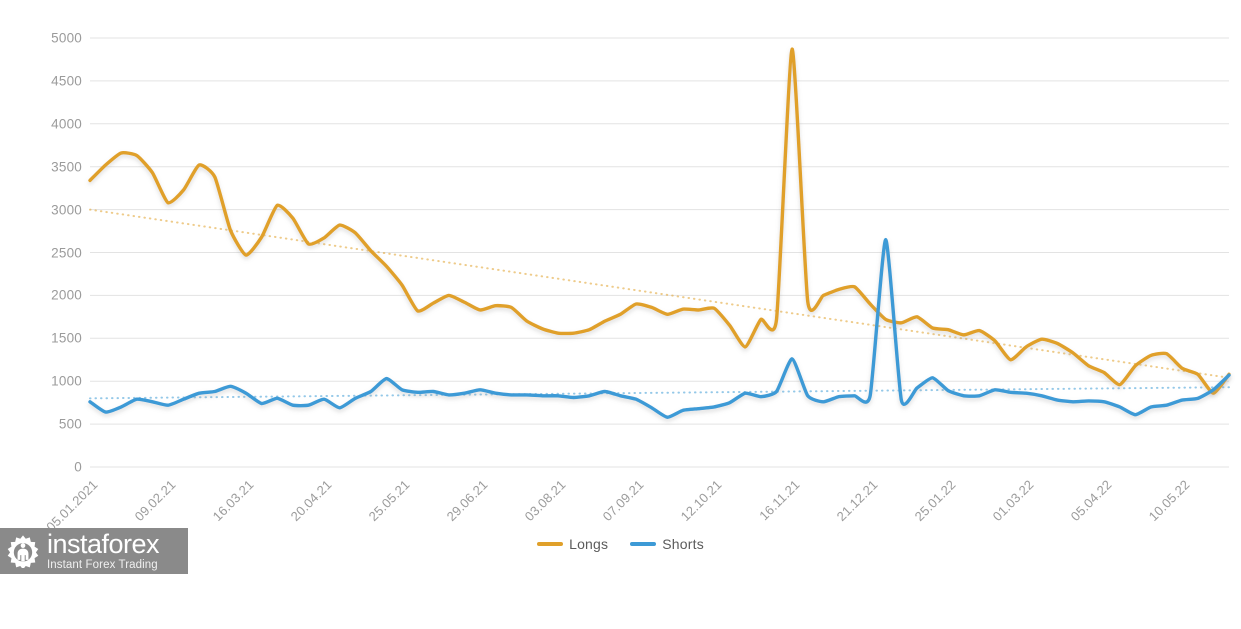 Image resolution: width=1241 pixels, height=629 pixels. I want to click on x-axis-tick-label: 12.10.21, so click(701, 500).